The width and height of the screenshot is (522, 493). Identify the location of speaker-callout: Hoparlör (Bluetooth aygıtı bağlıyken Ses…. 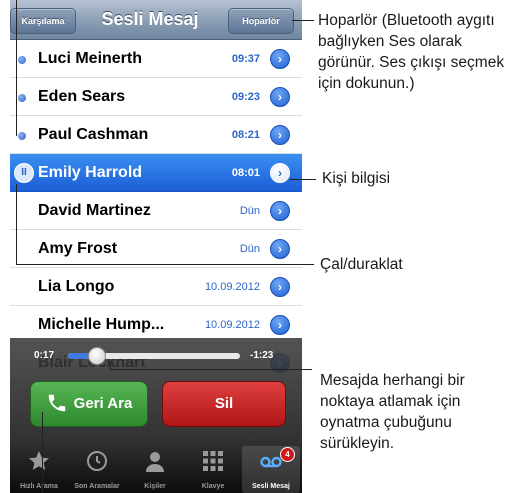
(411, 52).